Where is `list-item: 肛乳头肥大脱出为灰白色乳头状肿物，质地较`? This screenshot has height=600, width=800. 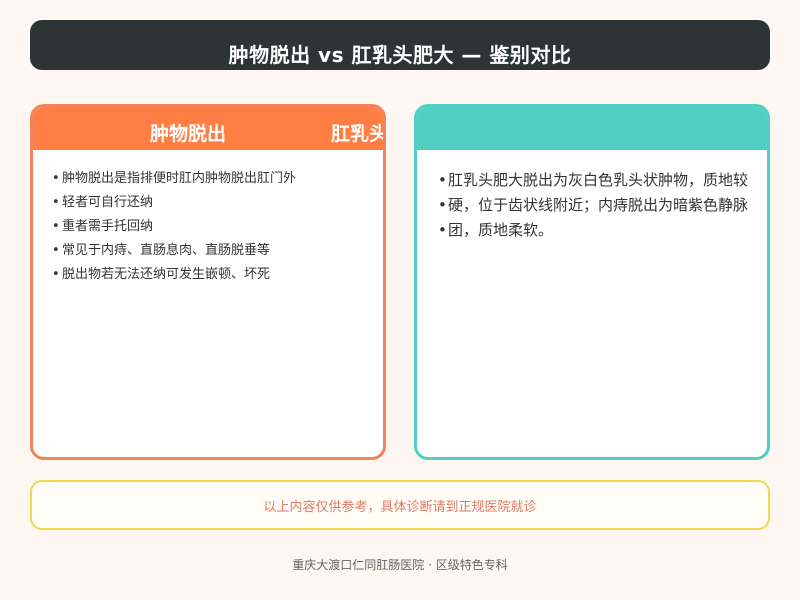 list-item: 肛乳头肥大脱出为灰白色乳头状肿物，质地较 is located at coordinates (593, 184).